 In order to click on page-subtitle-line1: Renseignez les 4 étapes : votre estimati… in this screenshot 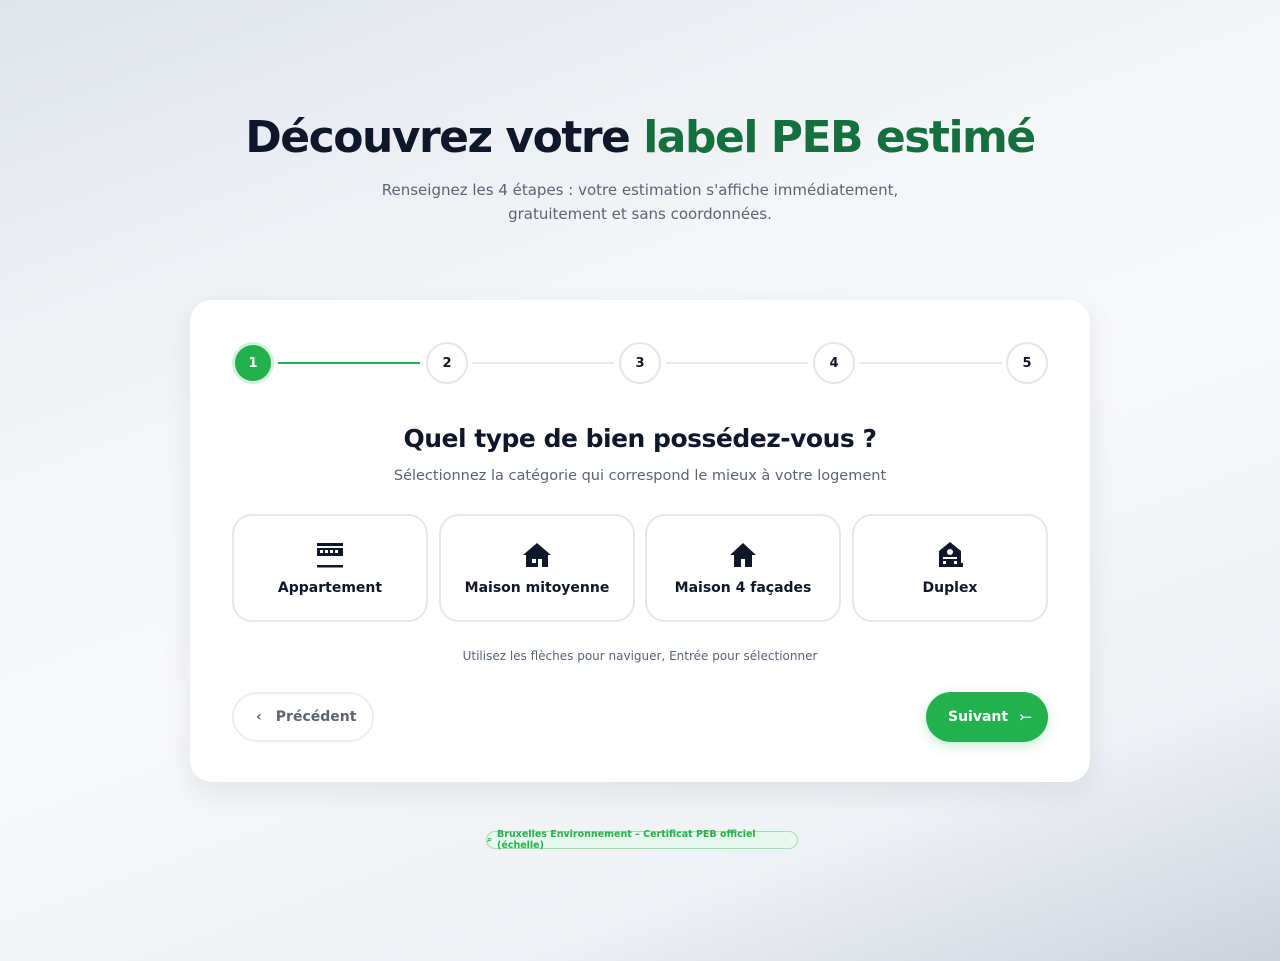, I will do `click(640, 190)`.